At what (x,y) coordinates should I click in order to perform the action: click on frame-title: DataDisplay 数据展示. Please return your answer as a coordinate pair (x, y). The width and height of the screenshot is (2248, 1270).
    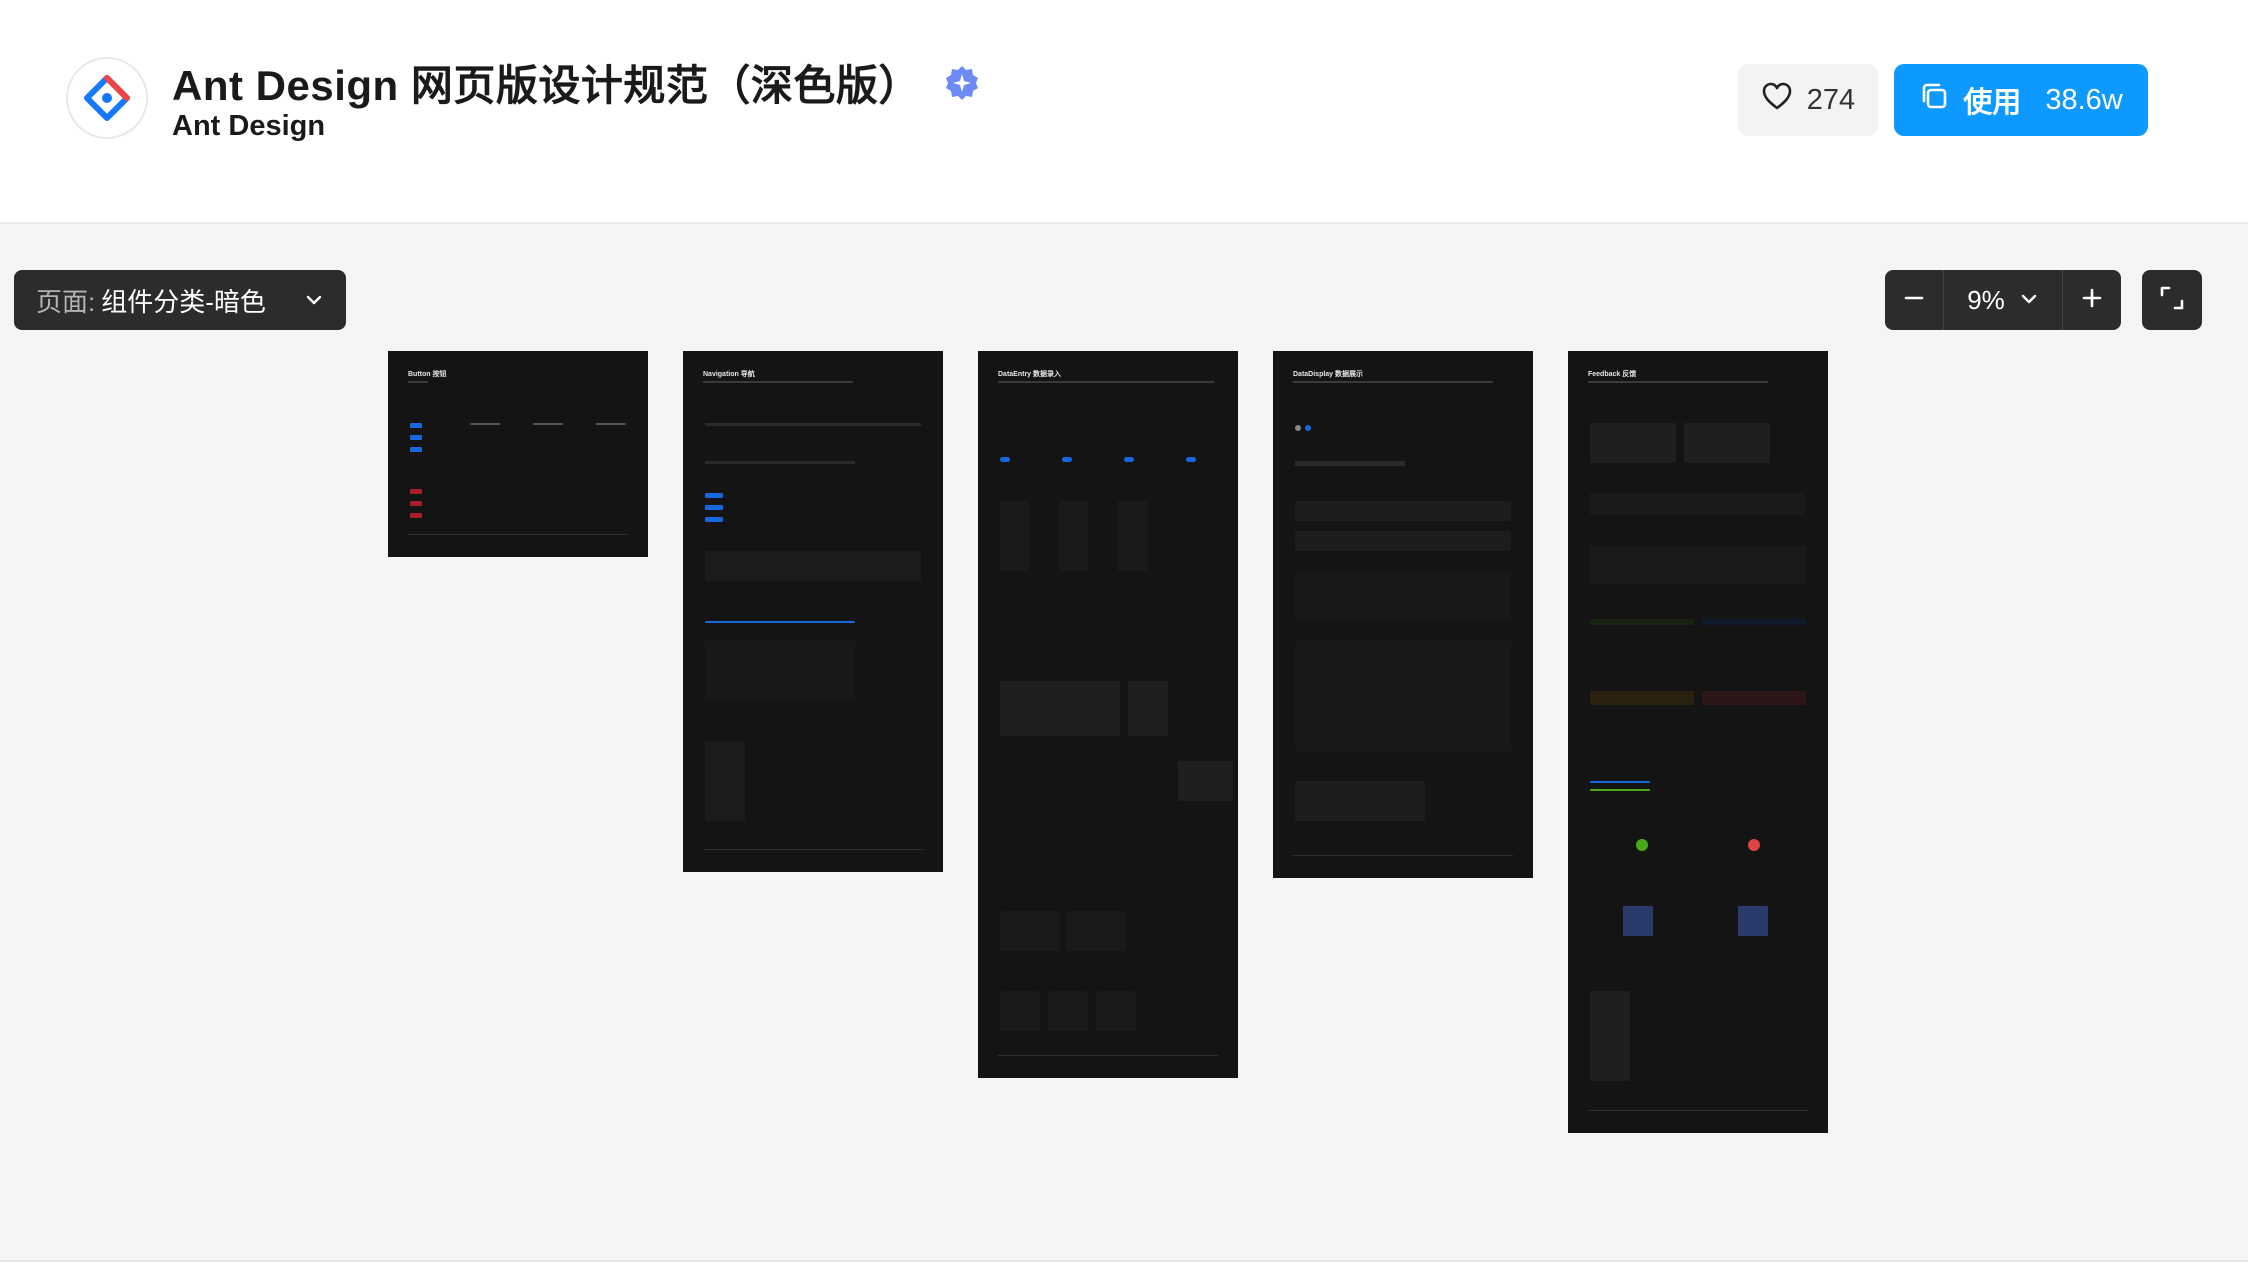
    Looking at the image, I should click on (1328, 374).